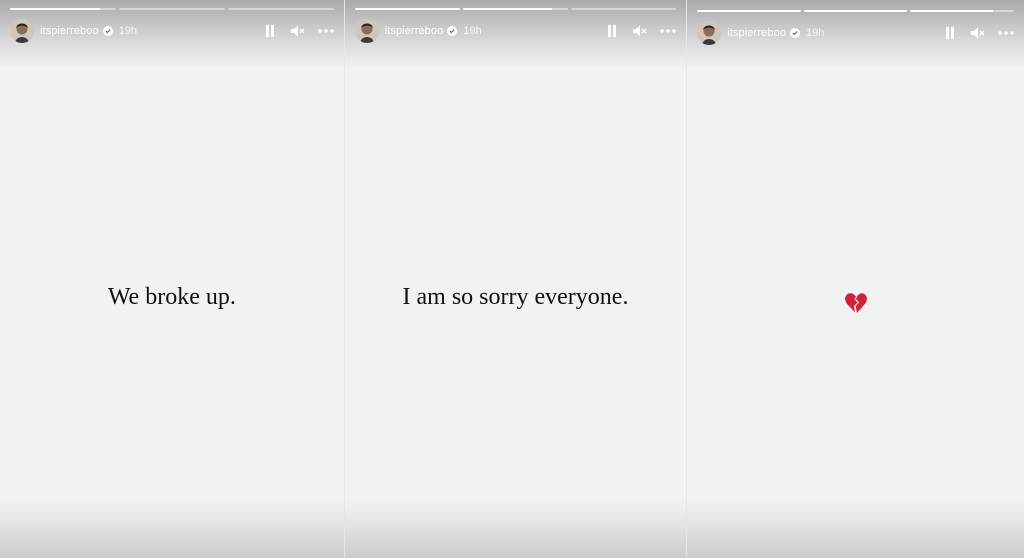  What do you see at coordinates (171, 297) in the screenshot?
I see `story-text: We broke up.` at bounding box center [171, 297].